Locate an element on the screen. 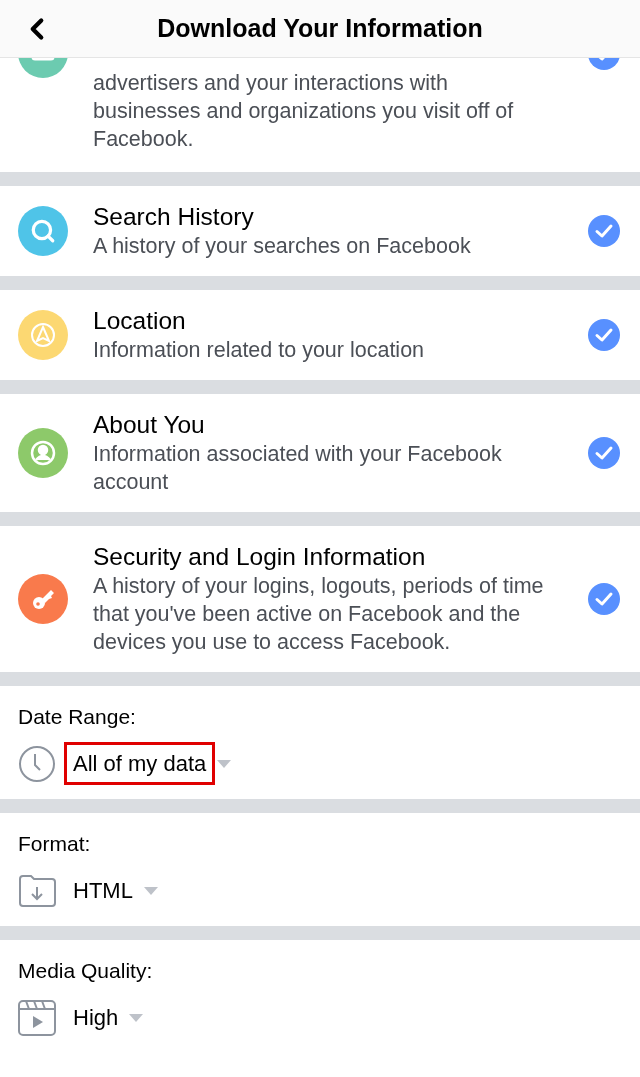 This screenshot has width=640, height=1077. option-label: Date Range: is located at coordinates (77, 717).